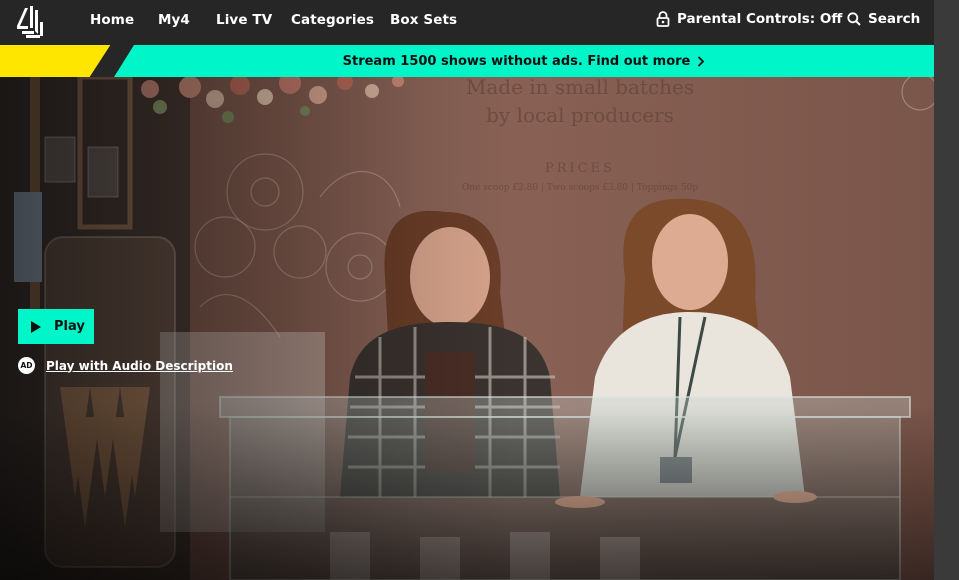 The width and height of the screenshot is (959, 580). I want to click on play-button-label: Play, so click(69, 326).